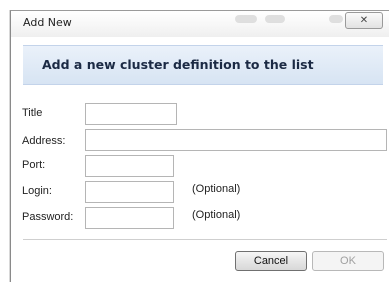 The width and height of the screenshot is (389, 282). Describe the element at coordinates (271, 261) in the screenshot. I see `cancel-button: Cancel` at that location.